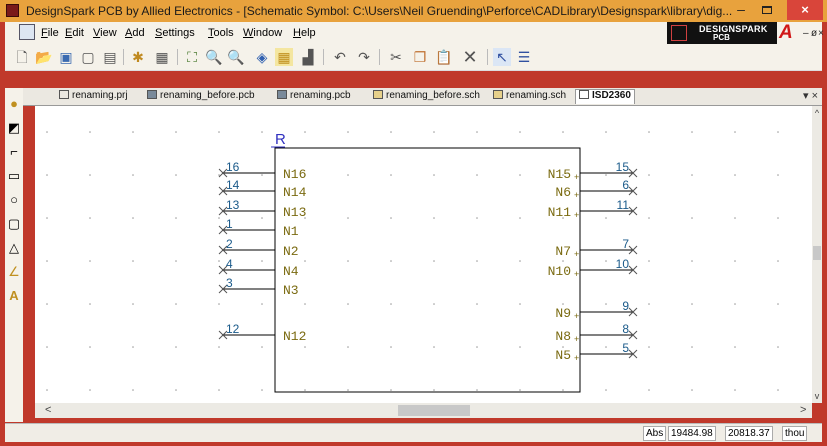  What do you see at coordinates (470, 57) in the screenshot?
I see `delete-icon: ✕` at bounding box center [470, 57].